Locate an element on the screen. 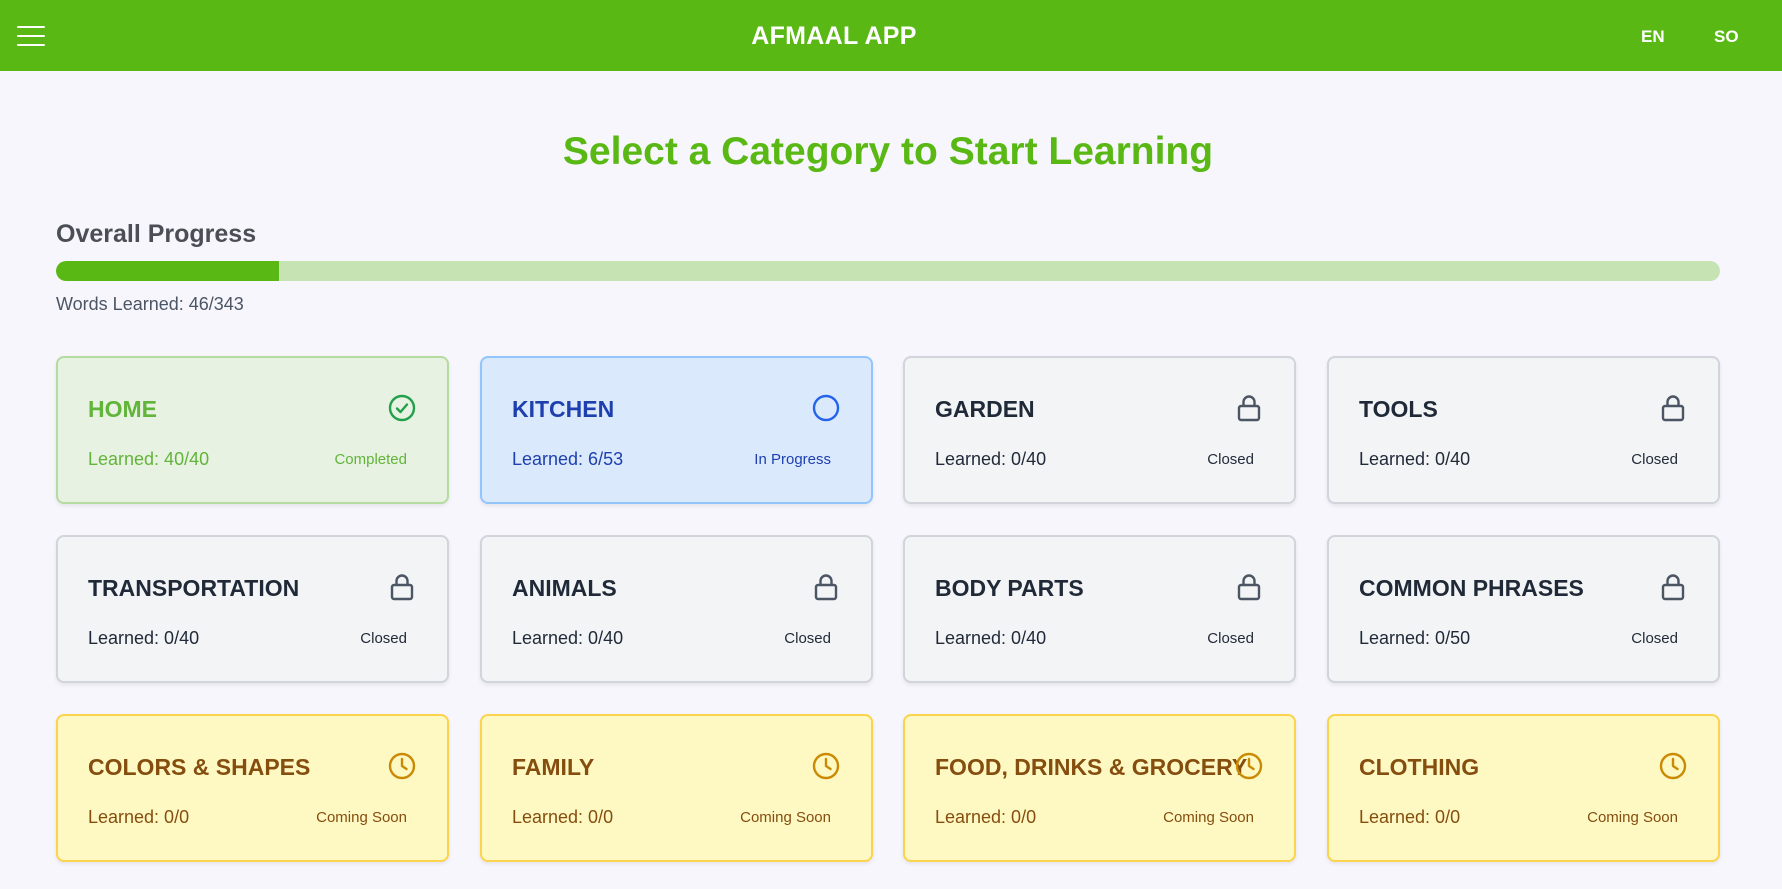  category-card-common-phrases: COMMON PHRASES Learned: 0/50 Closed is located at coordinates (1523, 609).